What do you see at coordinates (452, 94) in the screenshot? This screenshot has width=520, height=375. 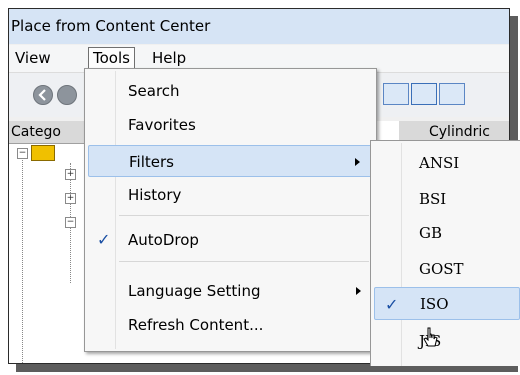 I see `list-view-icon` at bounding box center [452, 94].